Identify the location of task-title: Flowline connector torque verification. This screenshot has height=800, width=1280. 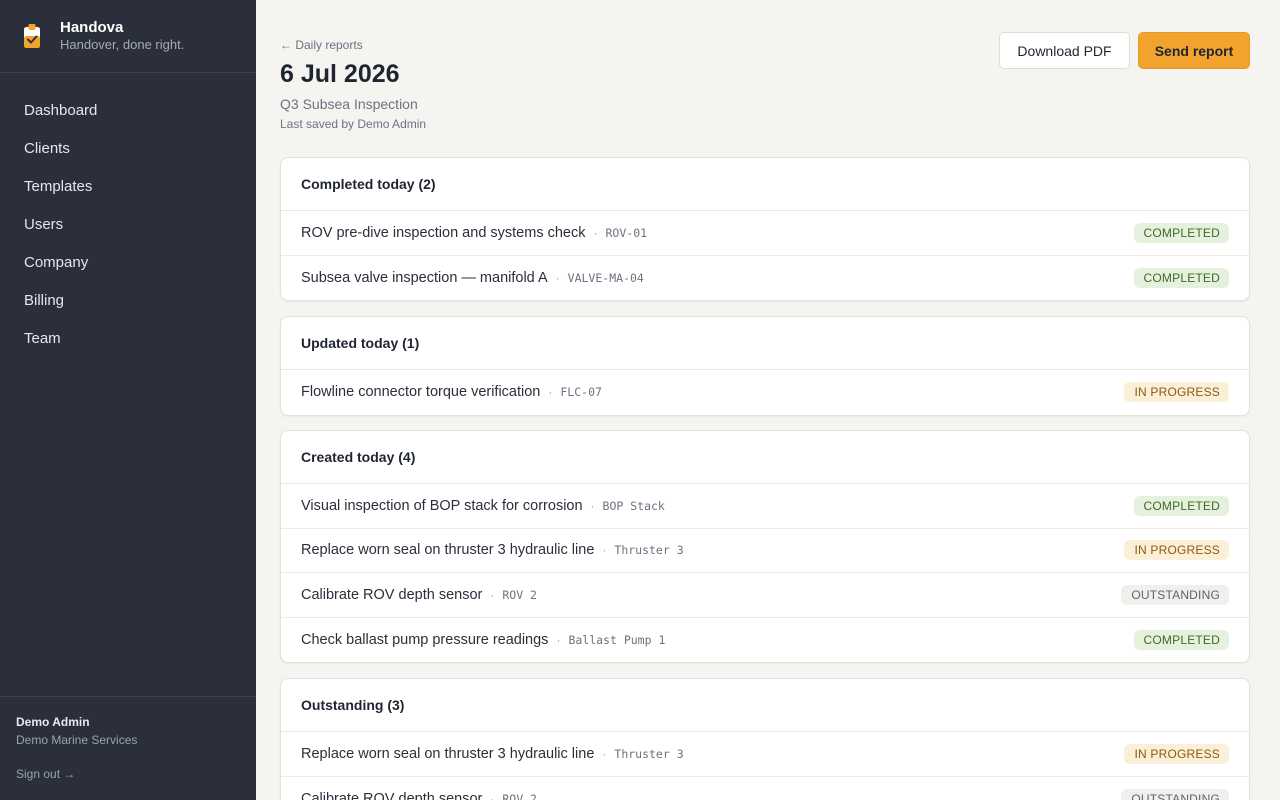
(421, 392).